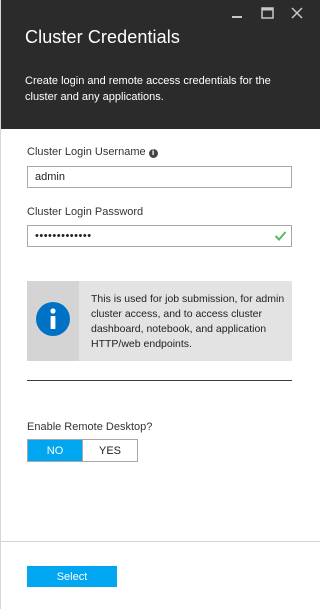 This screenshot has width=320, height=609. What do you see at coordinates (85, 212) in the screenshot?
I see `password-label: Cluster Login Password` at bounding box center [85, 212].